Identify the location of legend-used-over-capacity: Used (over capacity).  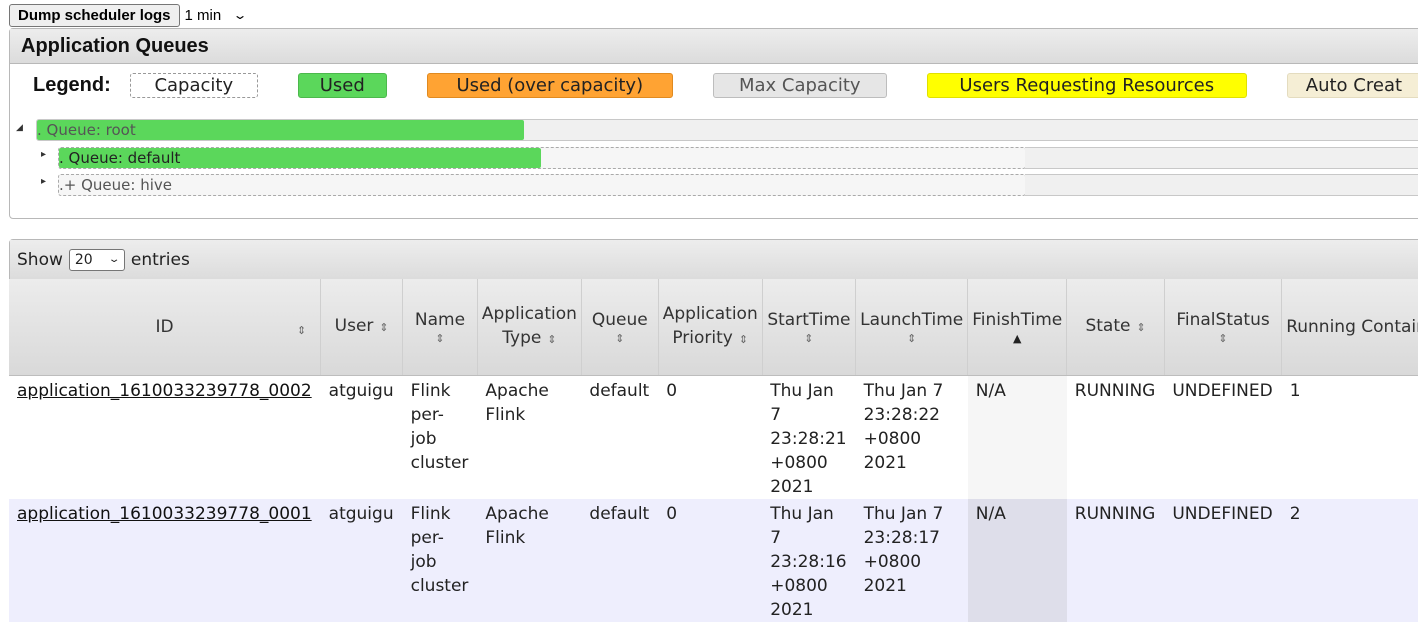
(549, 85).